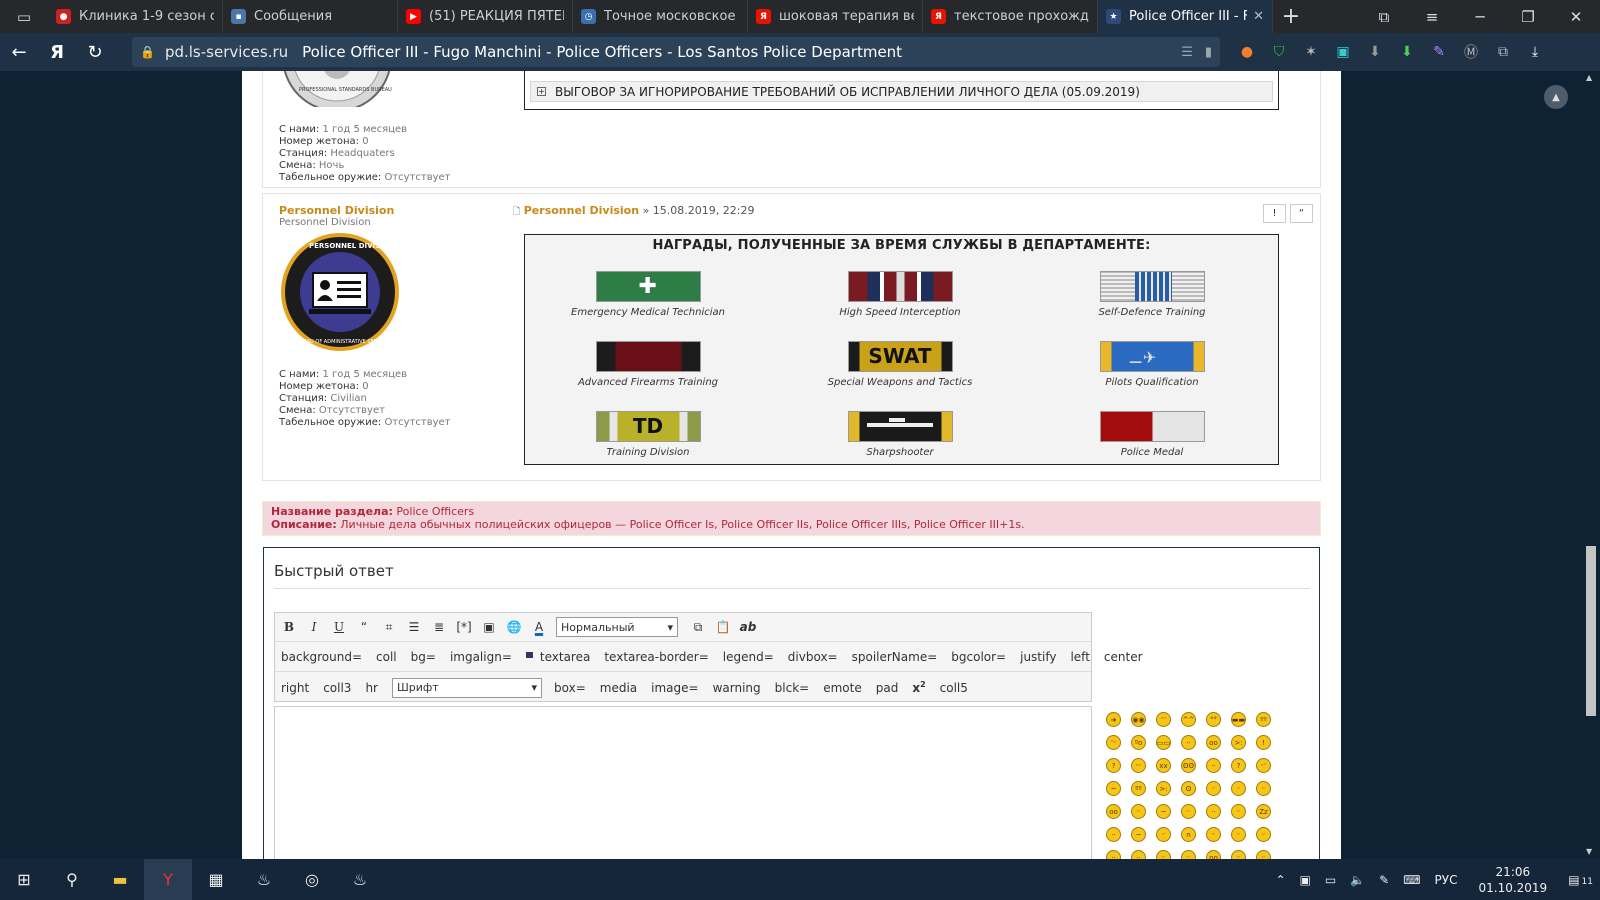 The width and height of the screenshot is (1600, 900). What do you see at coordinates (1279, 52) in the screenshot?
I see `adblock-shield-icon: ⛉` at bounding box center [1279, 52].